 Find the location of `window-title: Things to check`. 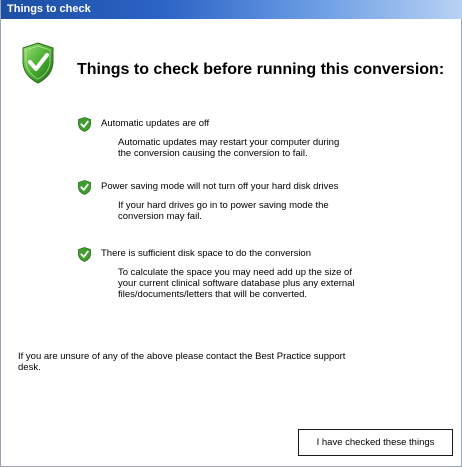

window-title: Things to check is located at coordinates (49, 9).